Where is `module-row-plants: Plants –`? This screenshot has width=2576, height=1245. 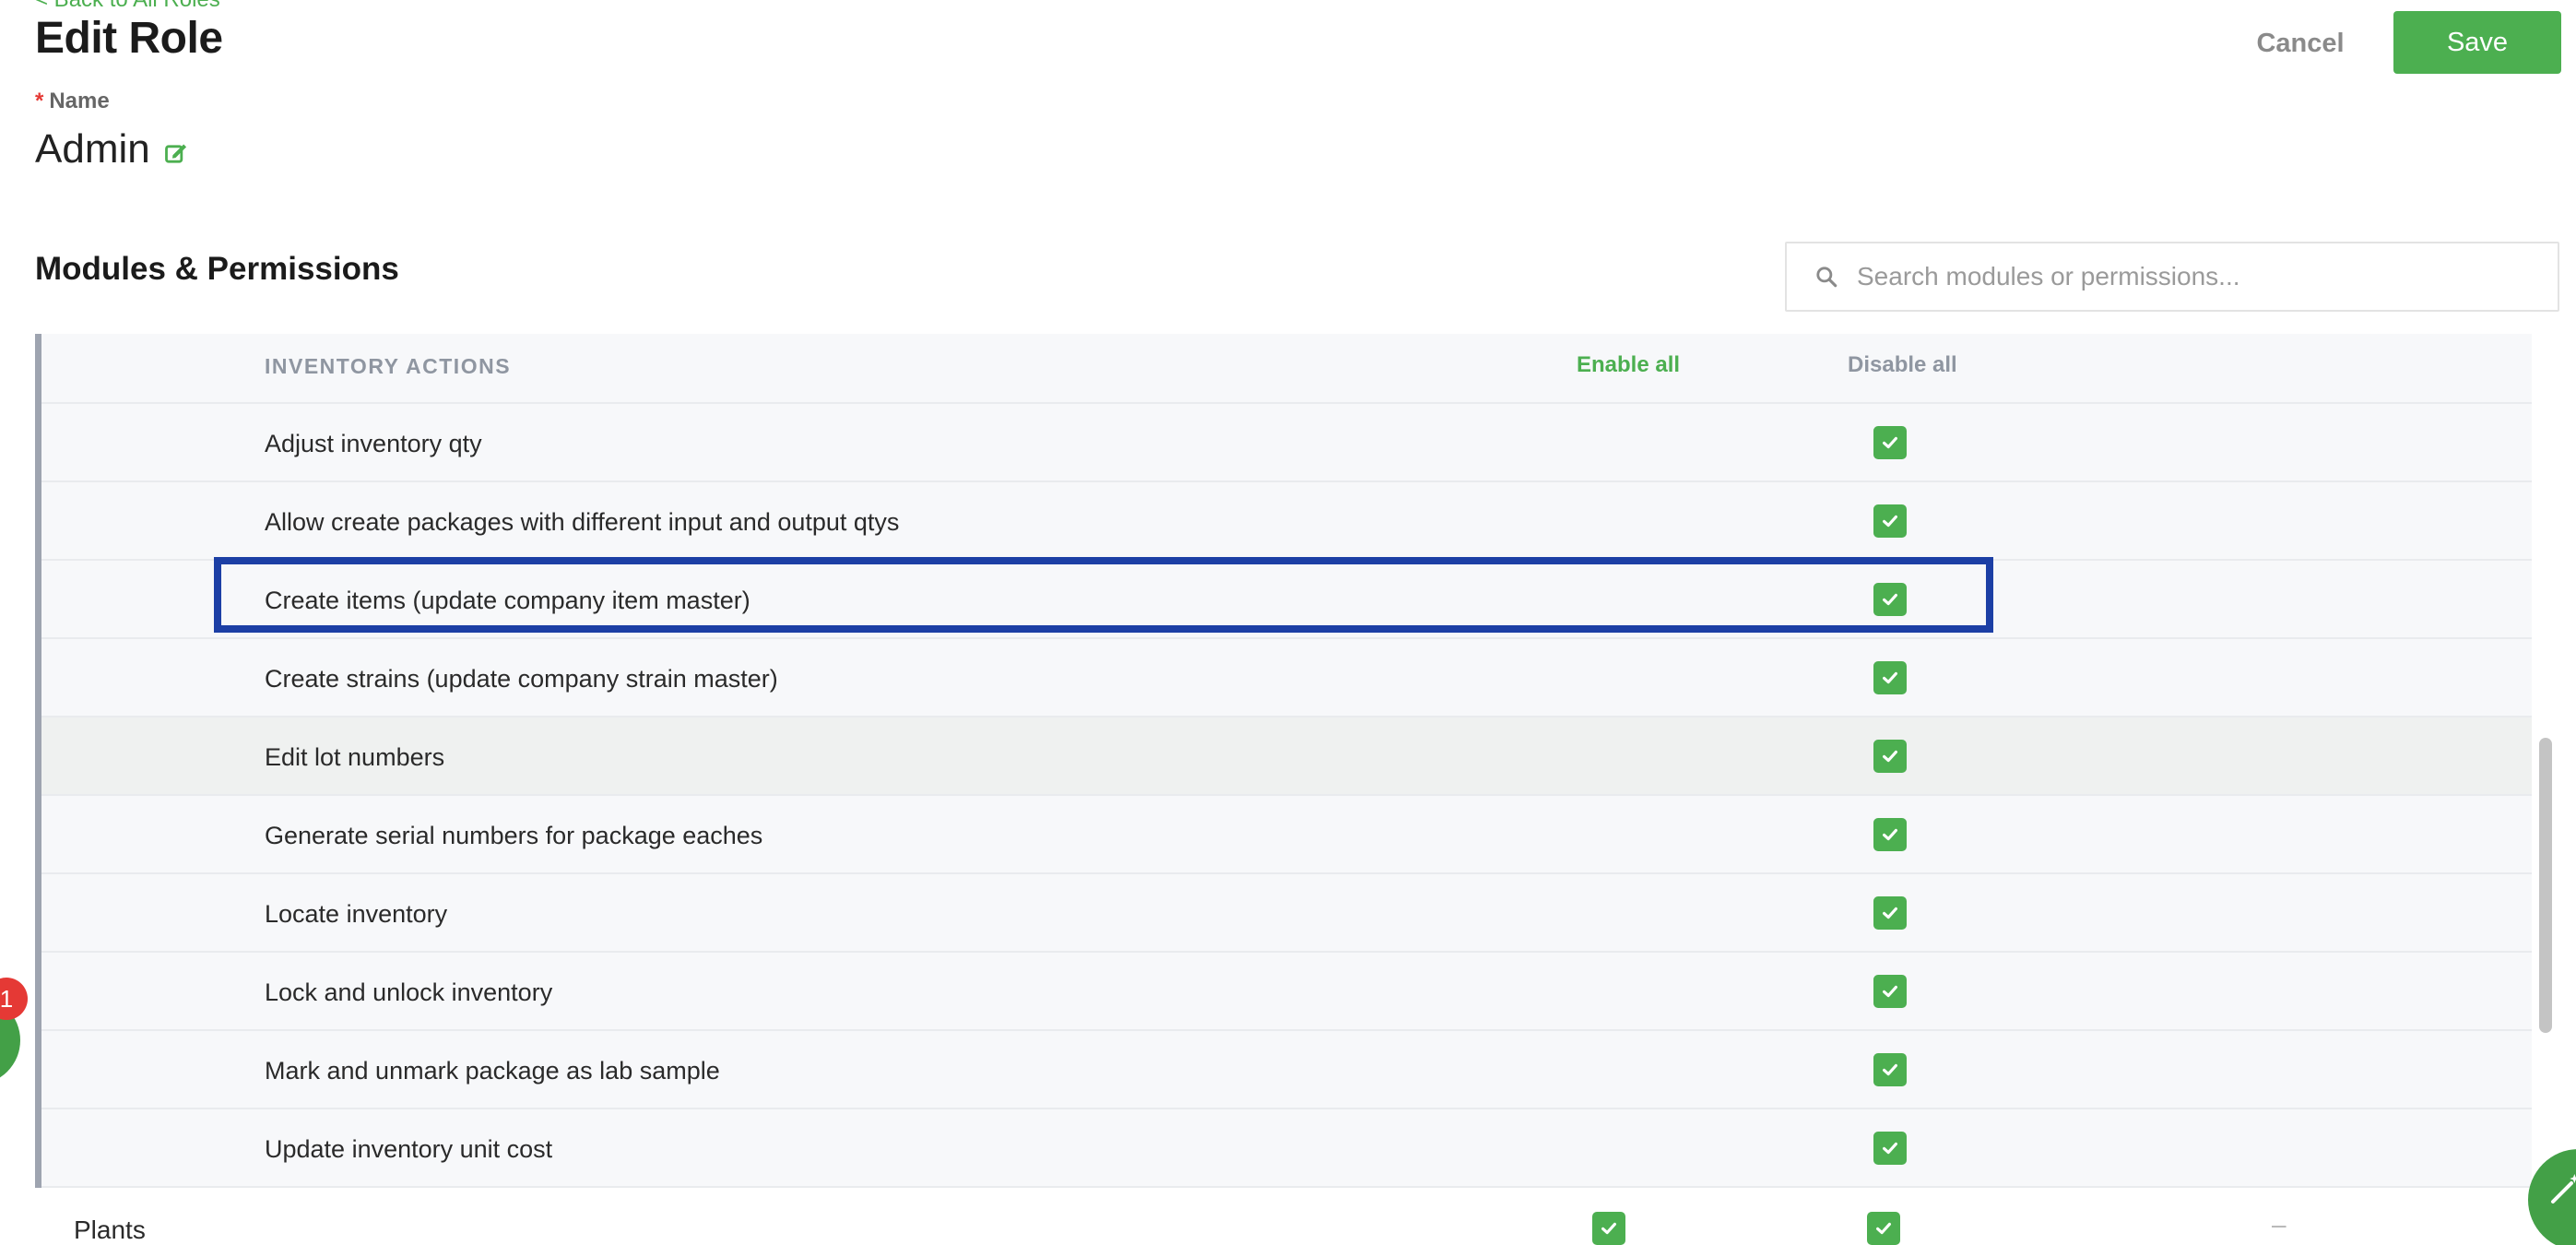 module-row-plants: Plants – is located at coordinates (1283, 1216).